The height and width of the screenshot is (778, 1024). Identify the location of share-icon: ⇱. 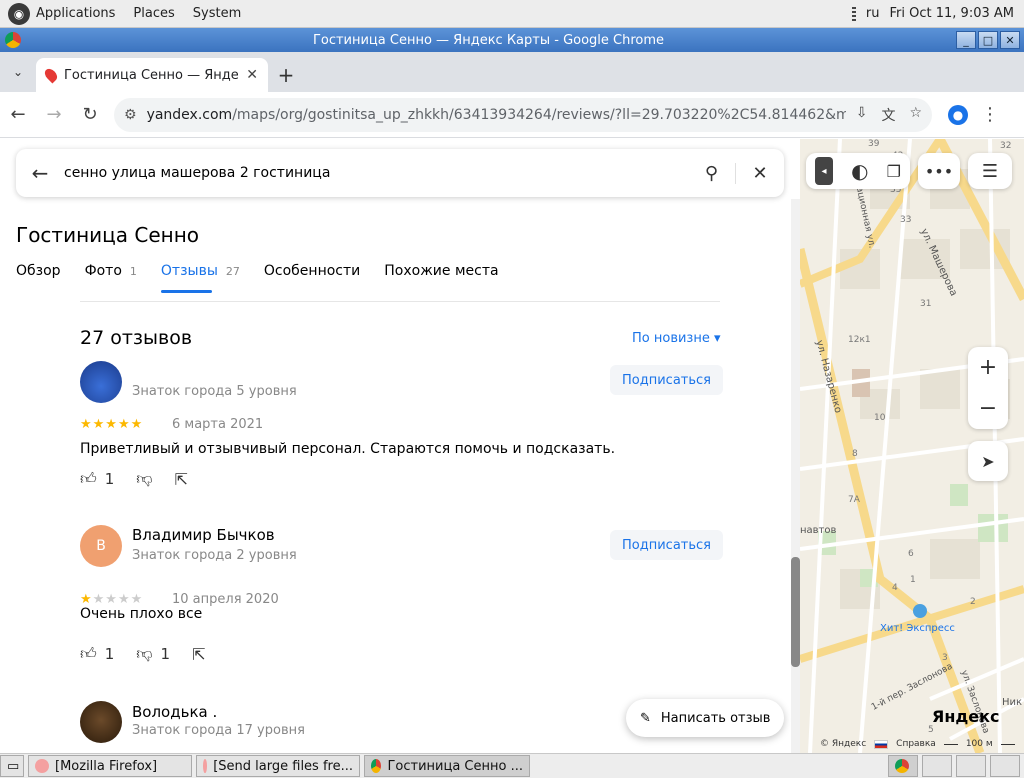
(181, 479).